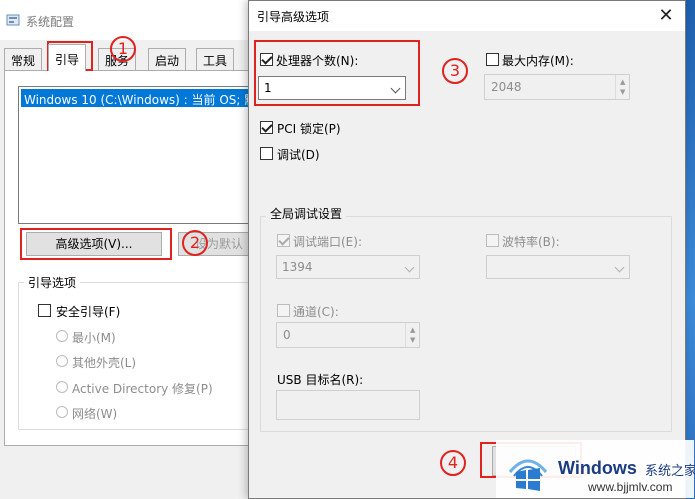 Image resolution: width=695 pixels, height=499 pixels. Describe the element at coordinates (94, 338) in the screenshot. I see `radio-minimal-label: 最小(M)` at that location.